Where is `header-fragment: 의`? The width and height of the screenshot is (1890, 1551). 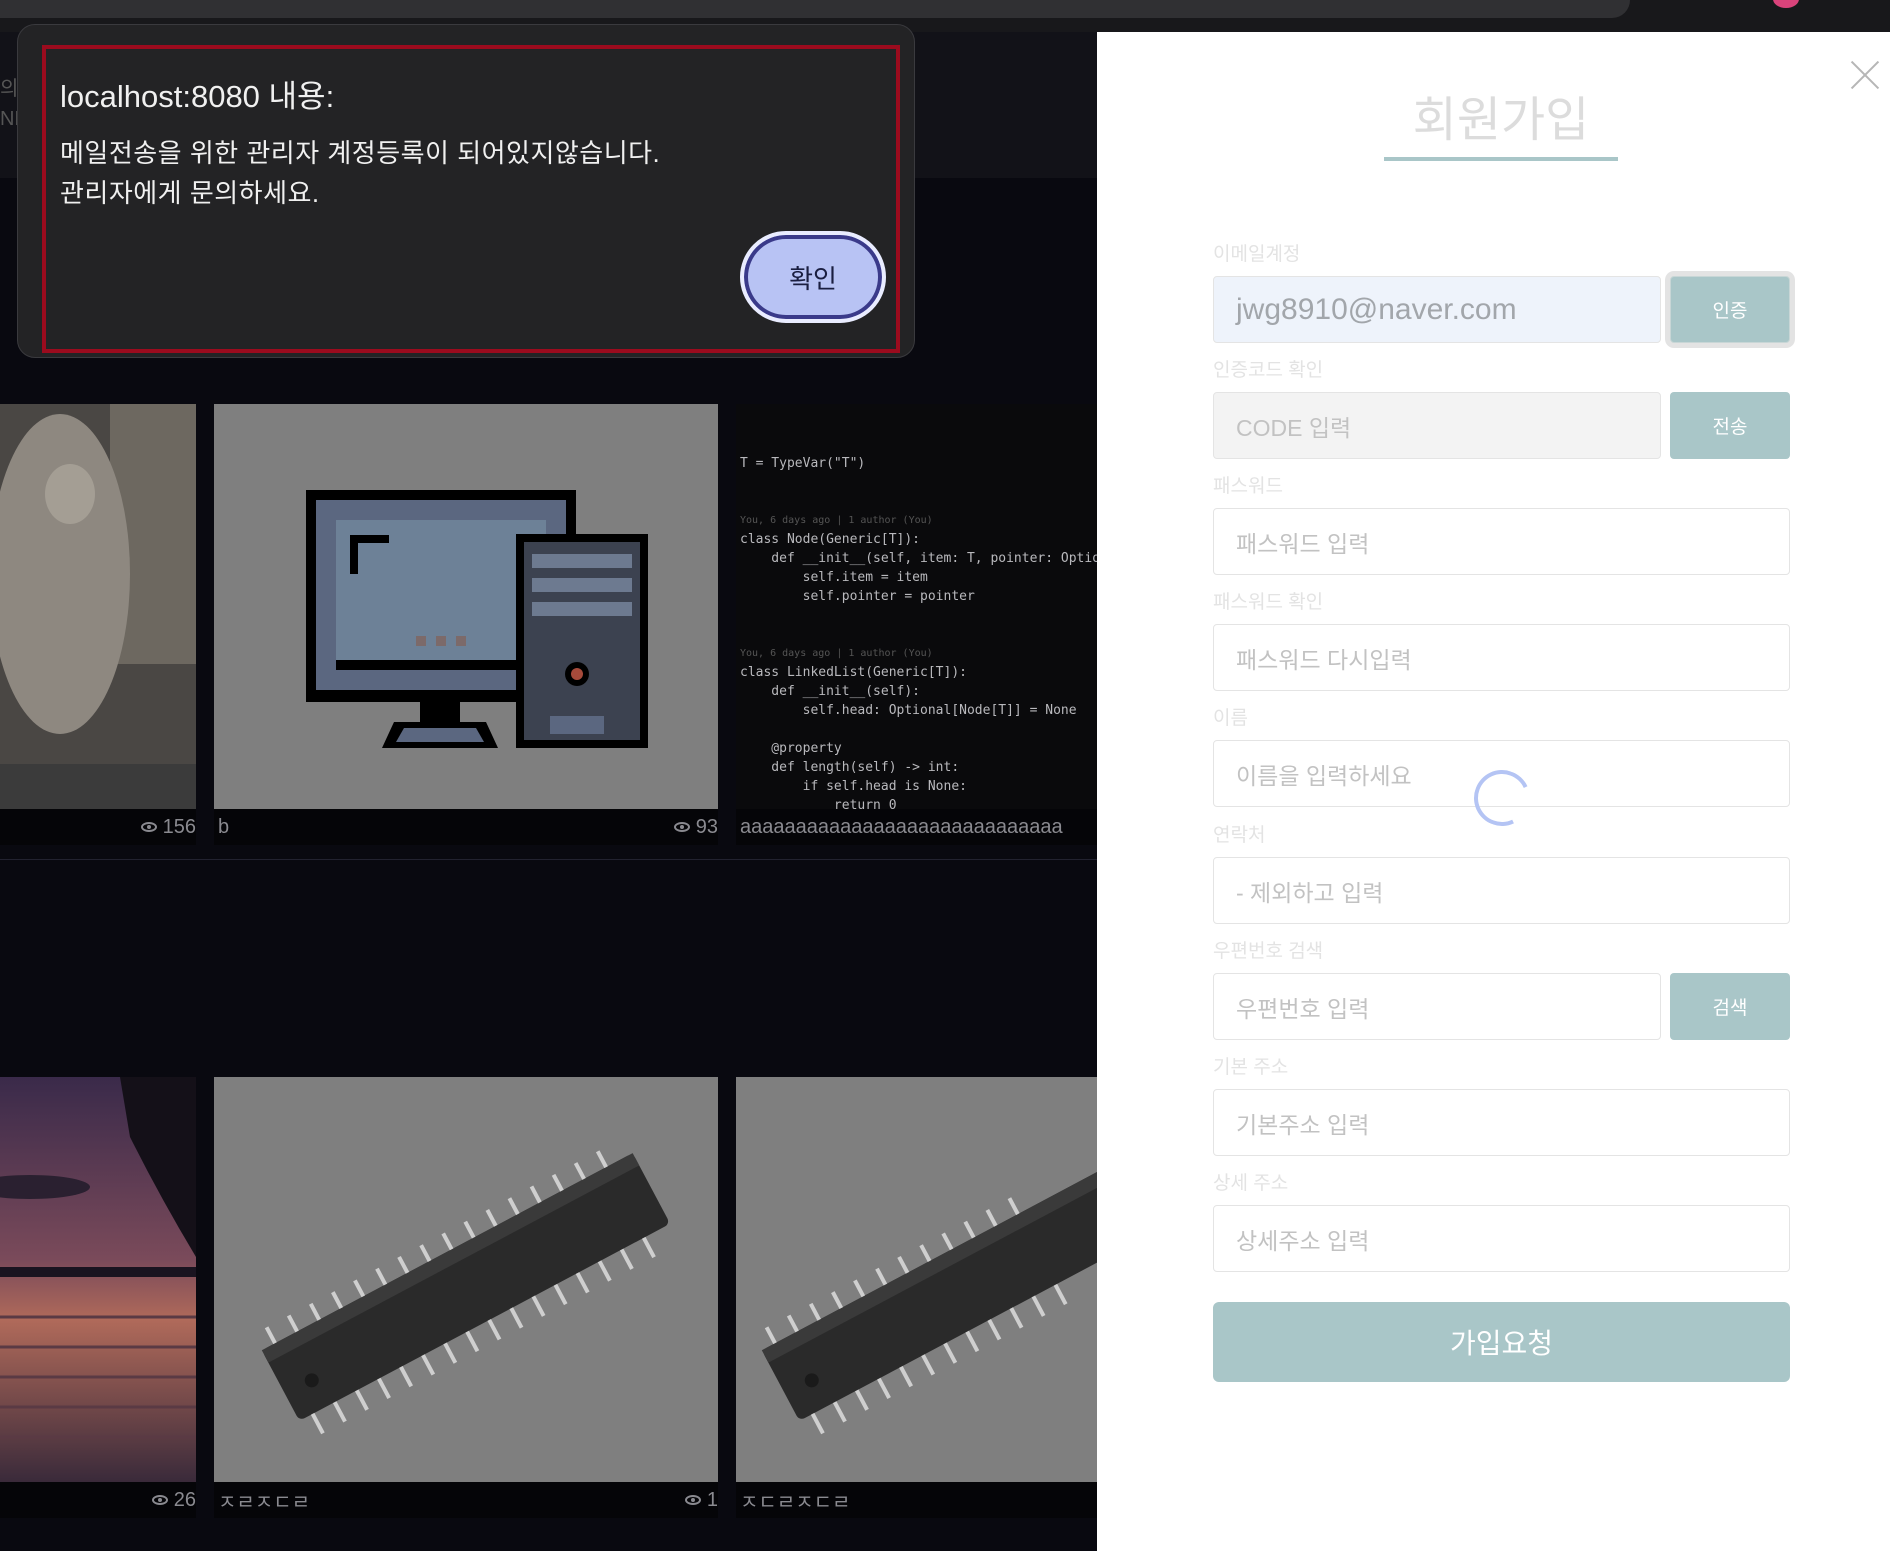
header-fragment: 의 is located at coordinates (9, 89).